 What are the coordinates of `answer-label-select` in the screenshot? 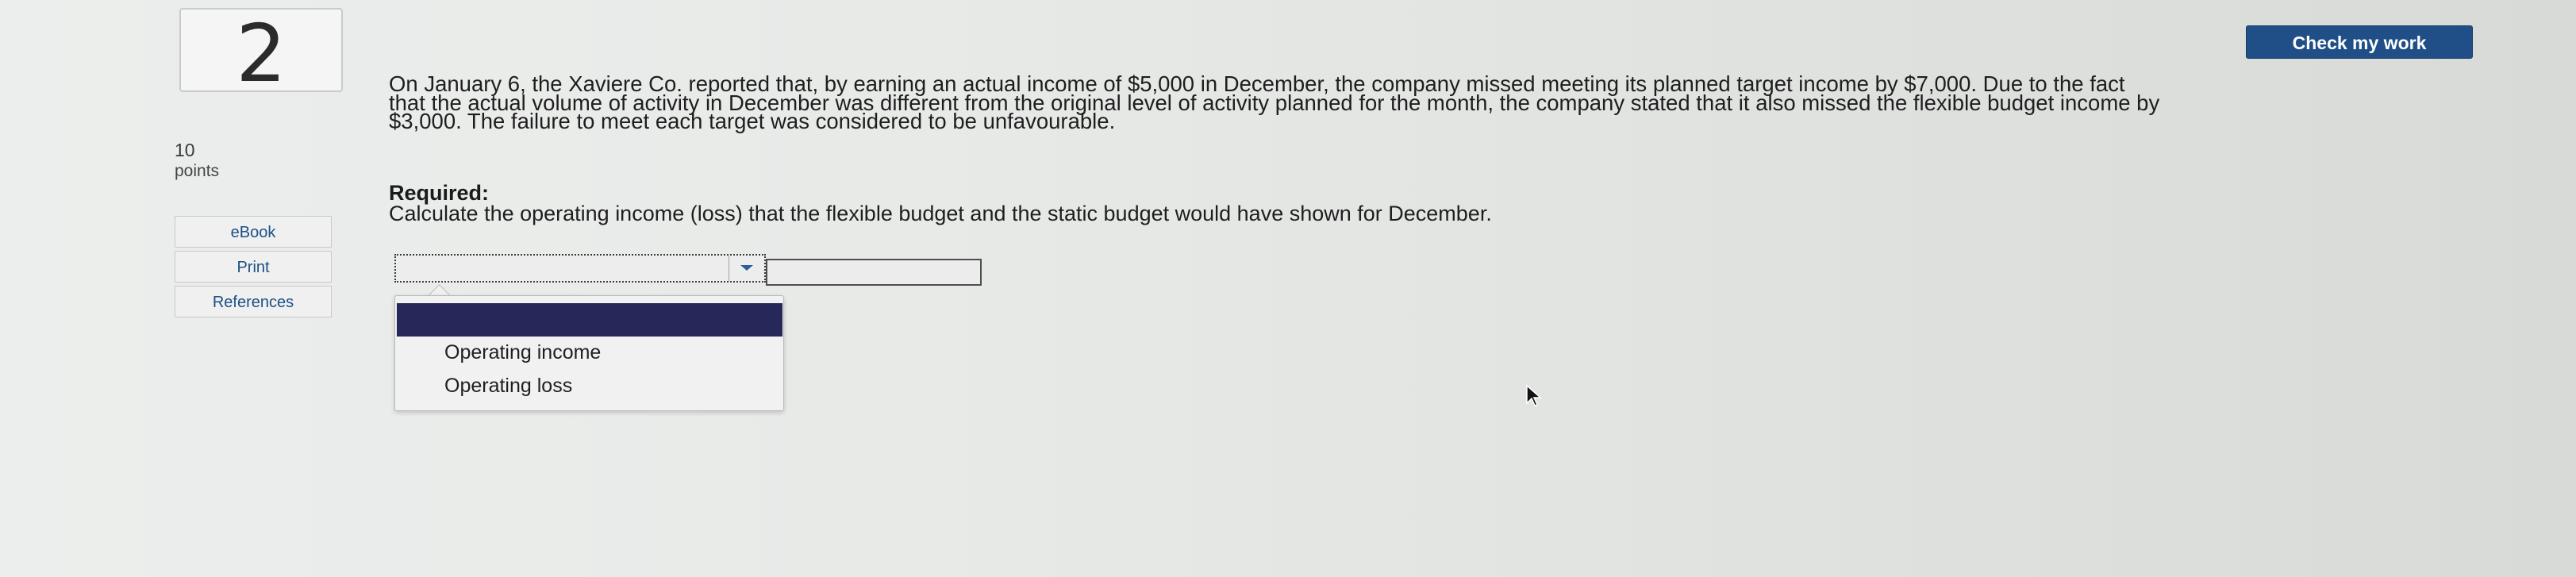 It's located at (580, 269).